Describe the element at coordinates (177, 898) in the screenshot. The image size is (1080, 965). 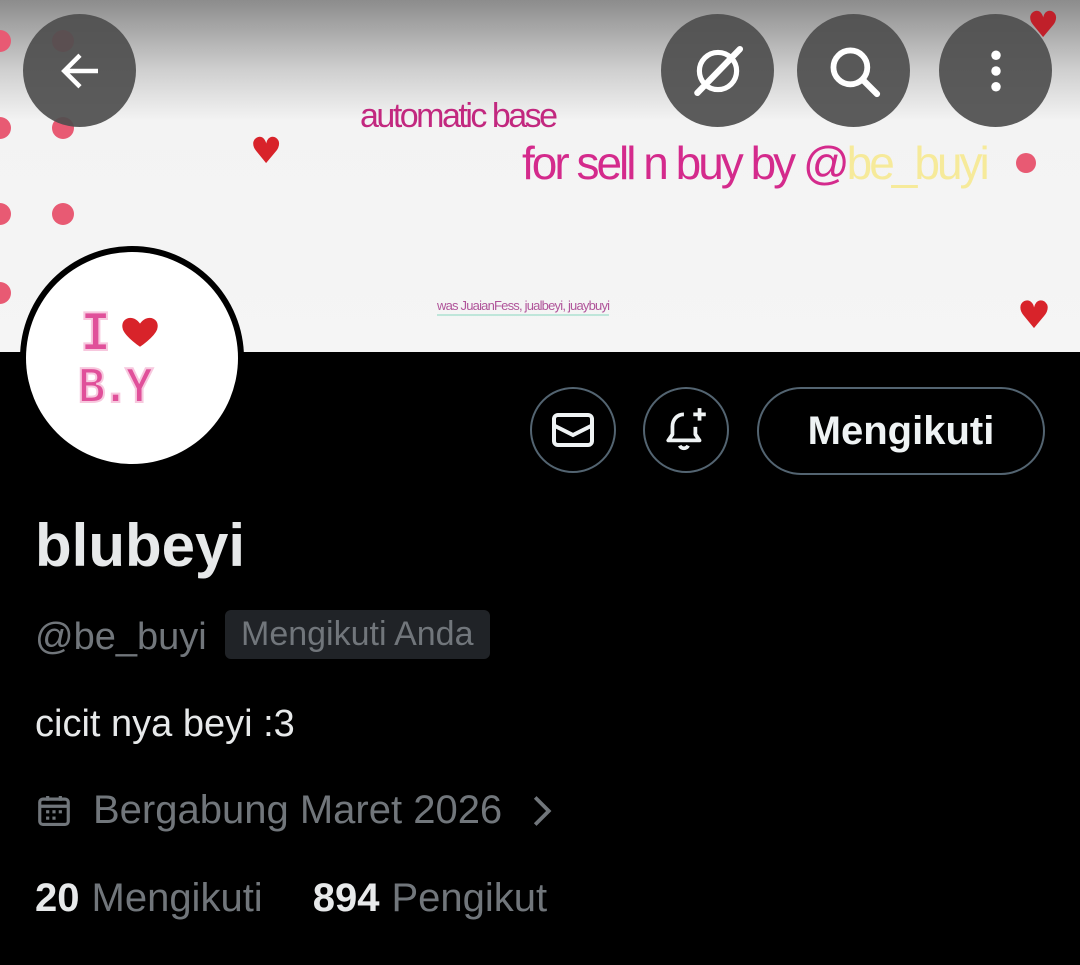
I see `following-label: Mengikuti` at that location.